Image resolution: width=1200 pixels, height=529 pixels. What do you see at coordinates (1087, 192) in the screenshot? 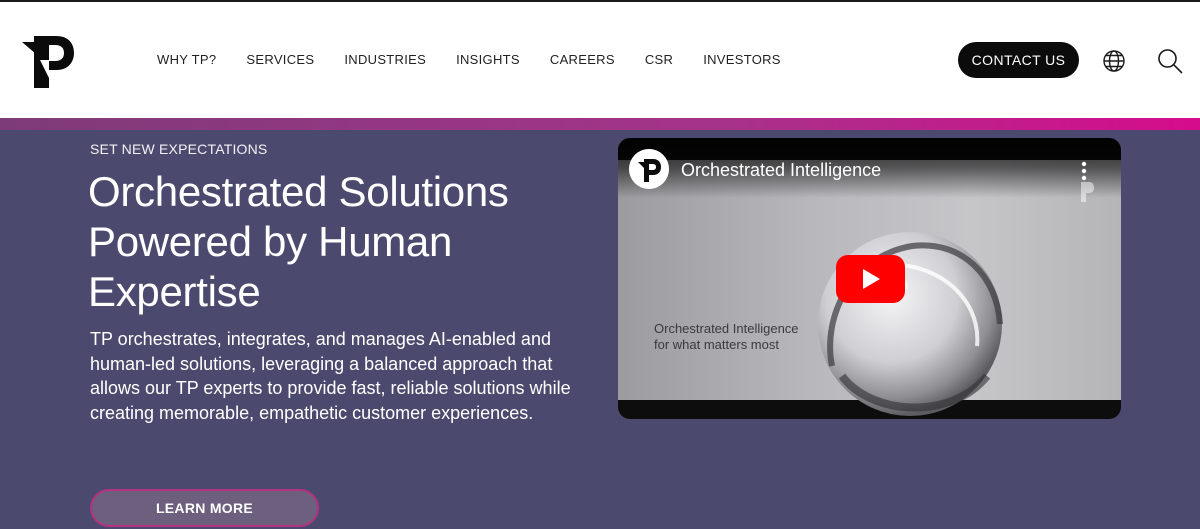
I see `tp-watermark-icon` at bounding box center [1087, 192].